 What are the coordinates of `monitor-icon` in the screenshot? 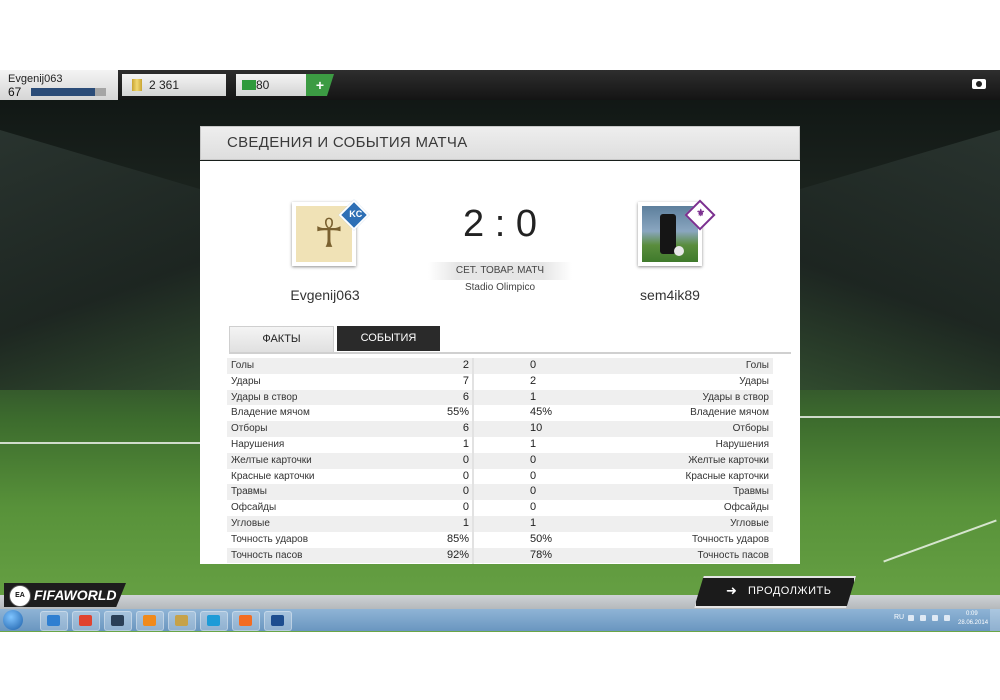 It's located at (118, 621).